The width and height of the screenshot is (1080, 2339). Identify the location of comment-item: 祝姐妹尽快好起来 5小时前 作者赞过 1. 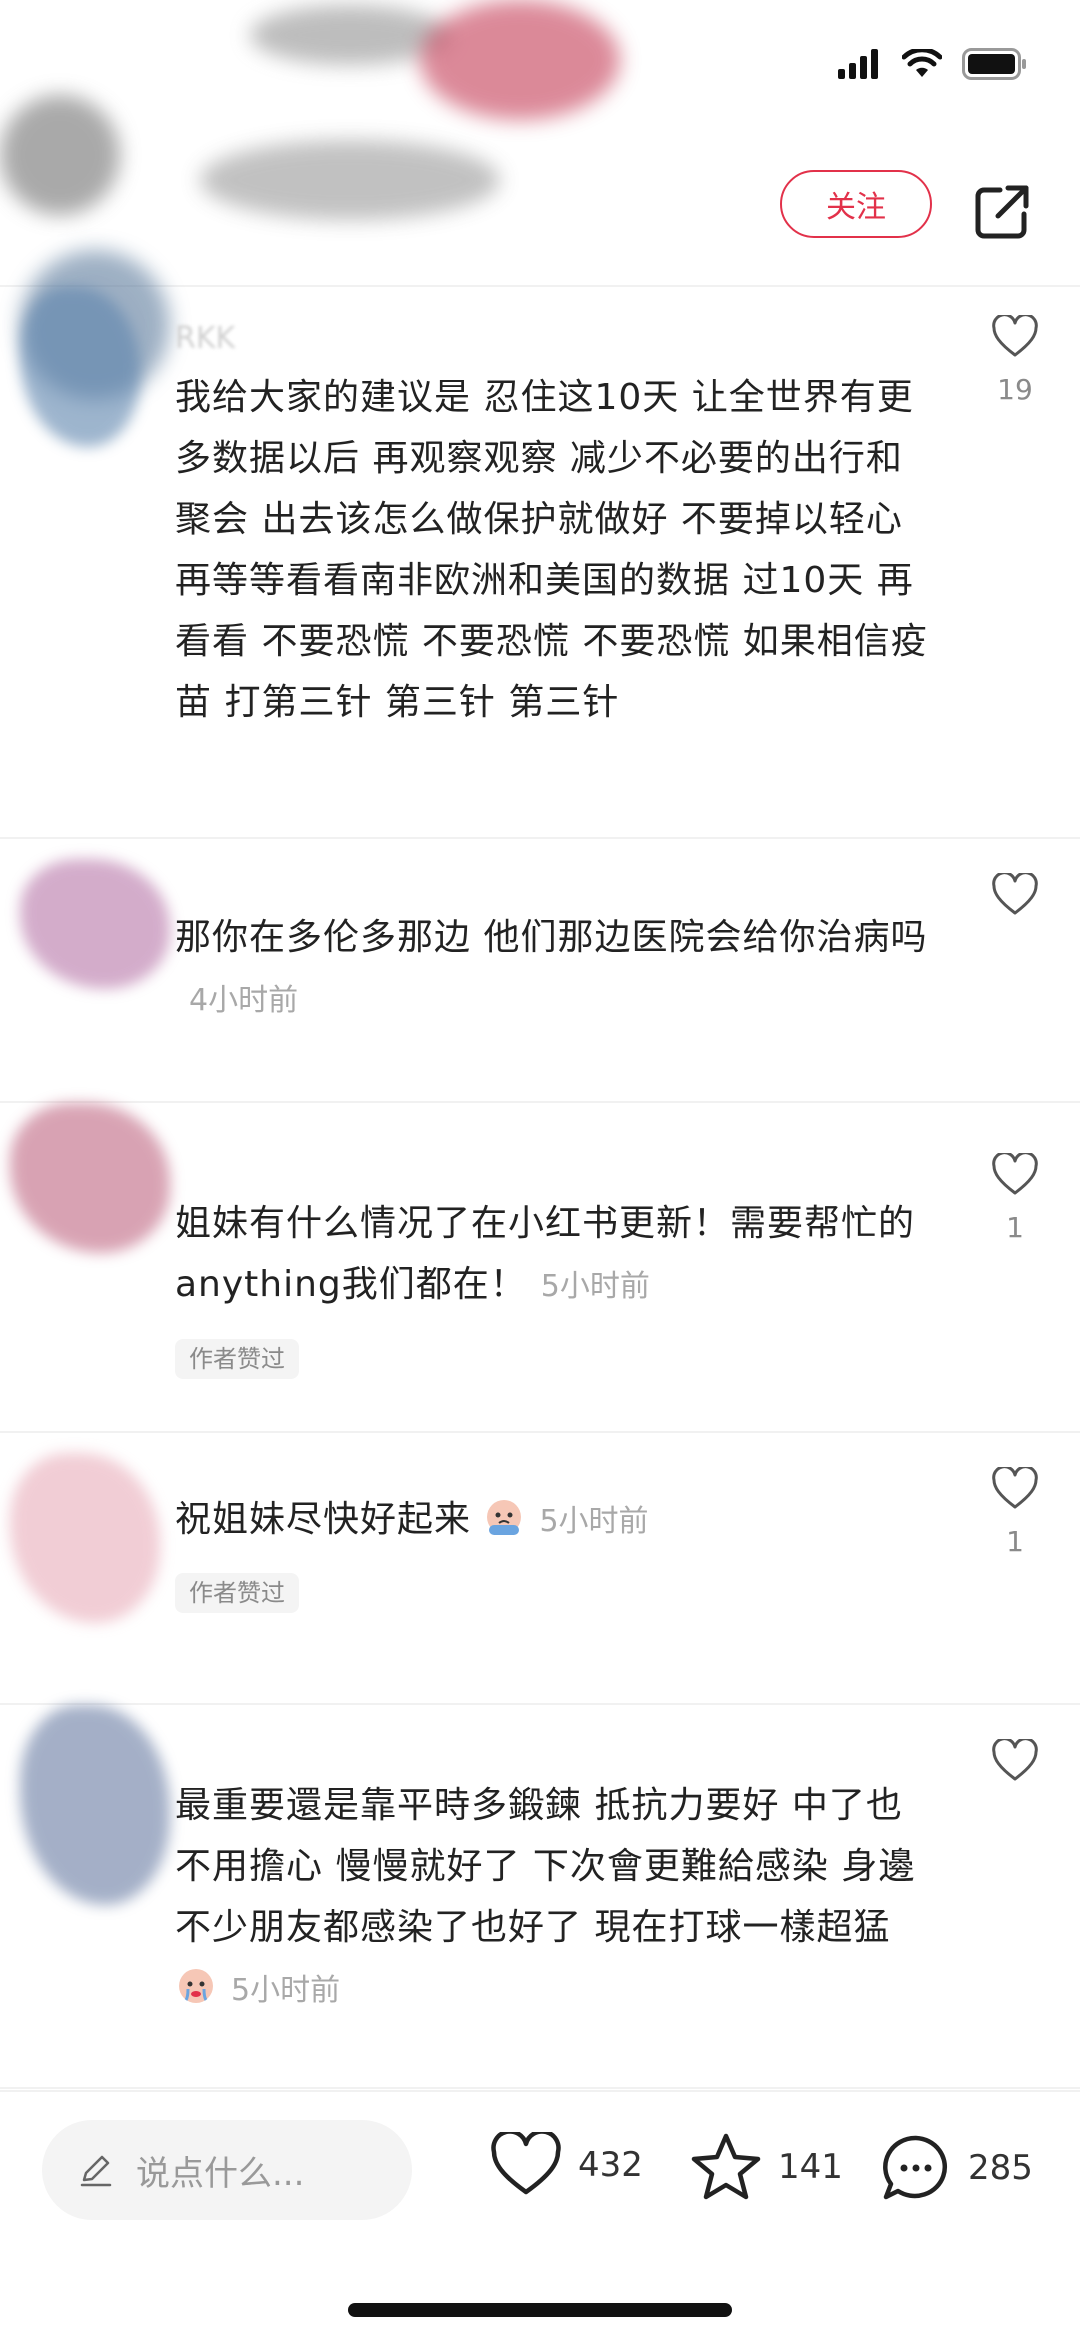
(540, 1569).